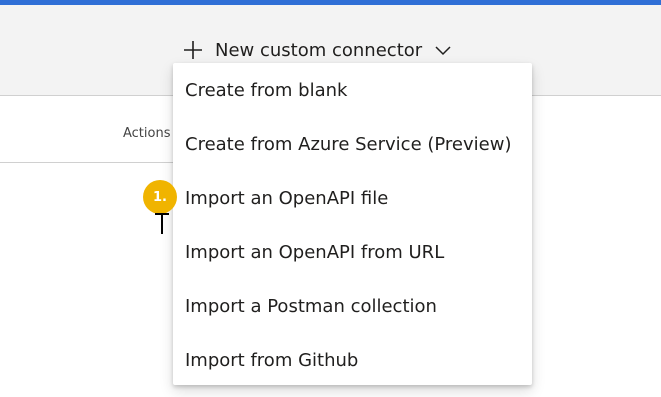 The width and height of the screenshot is (661, 397). I want to click on new-custom-connector-label: New custom connector, so click(319, 50).